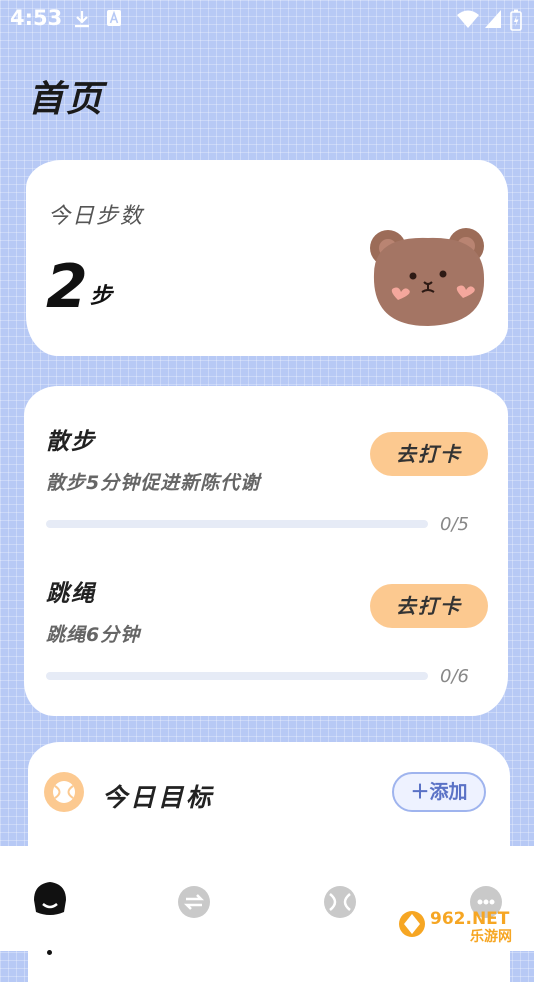 The height and width of the screenshot is (982, 534). Describe the element at coordinates (454, 524) in the screenshot. I see `progress-text-walk: 0/5` at that location.